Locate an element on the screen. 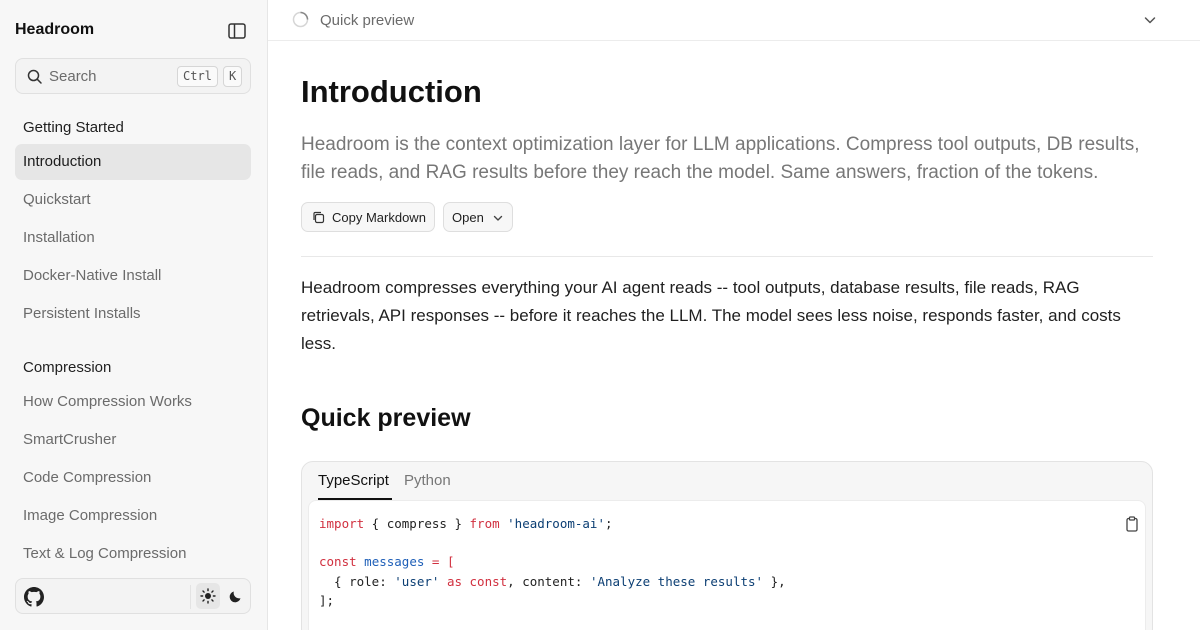 The image size is (1200, 630). github-icon is located at coordinates (34, 597).